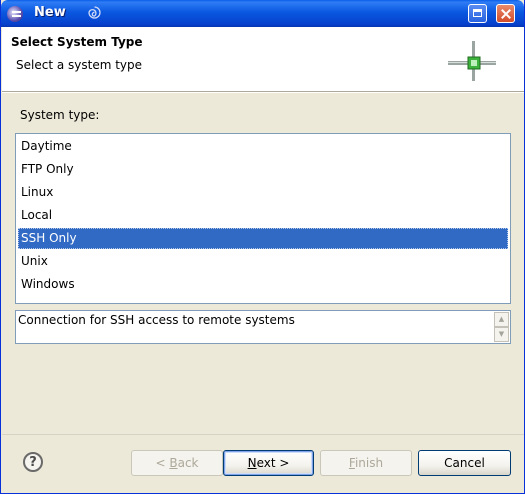 The height and width of the screenshot is (494, 525). I want to click on footer-separator, so click(263, 434).